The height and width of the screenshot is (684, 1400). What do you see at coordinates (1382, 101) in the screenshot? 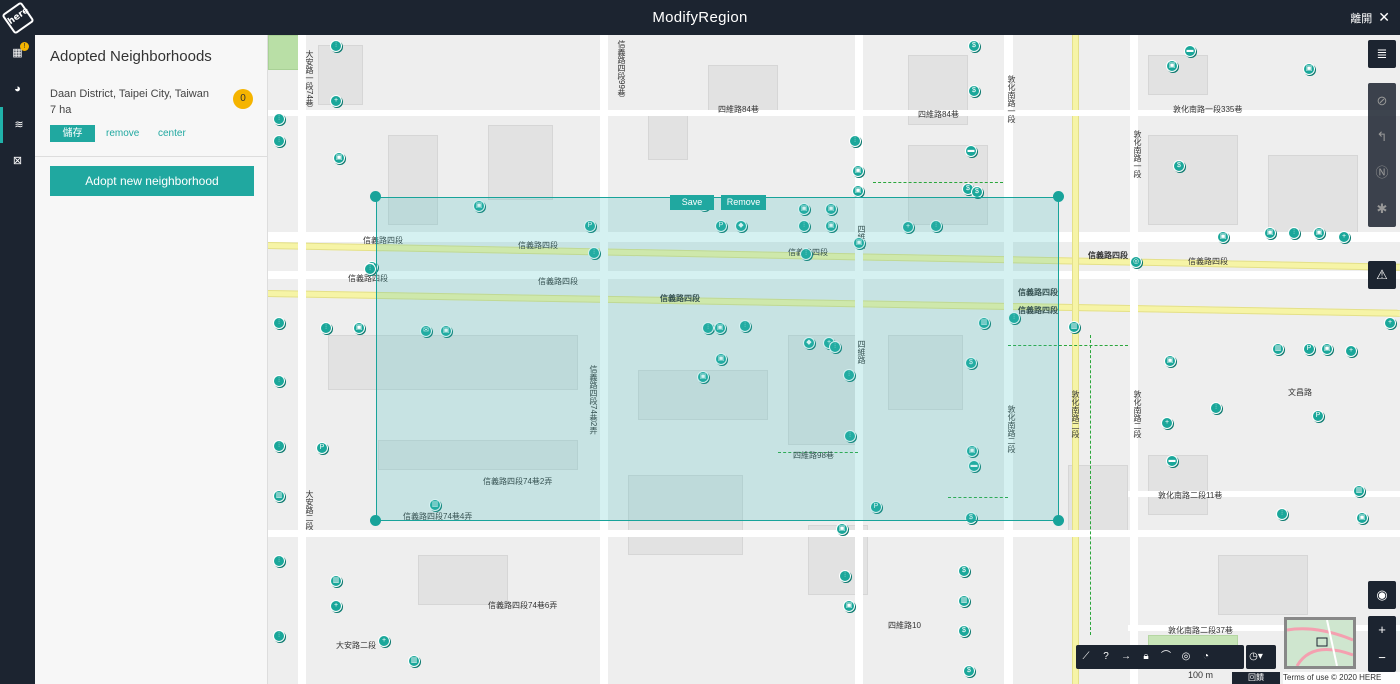
I see `no-bike-icon: ⊘` at bounding box center [1382, 101].